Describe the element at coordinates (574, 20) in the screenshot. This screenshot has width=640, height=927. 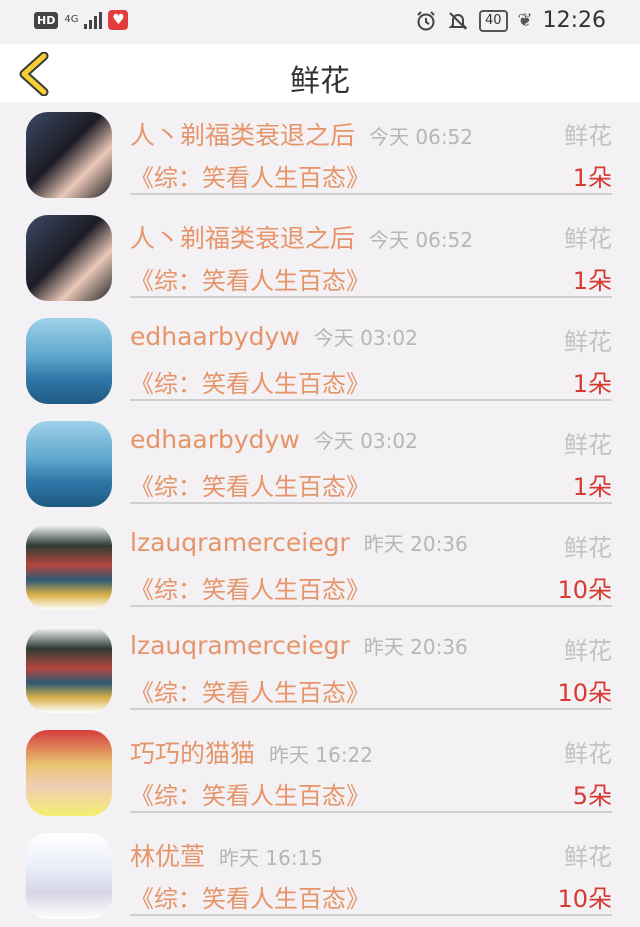
I see `clock: 12:26` at that location.